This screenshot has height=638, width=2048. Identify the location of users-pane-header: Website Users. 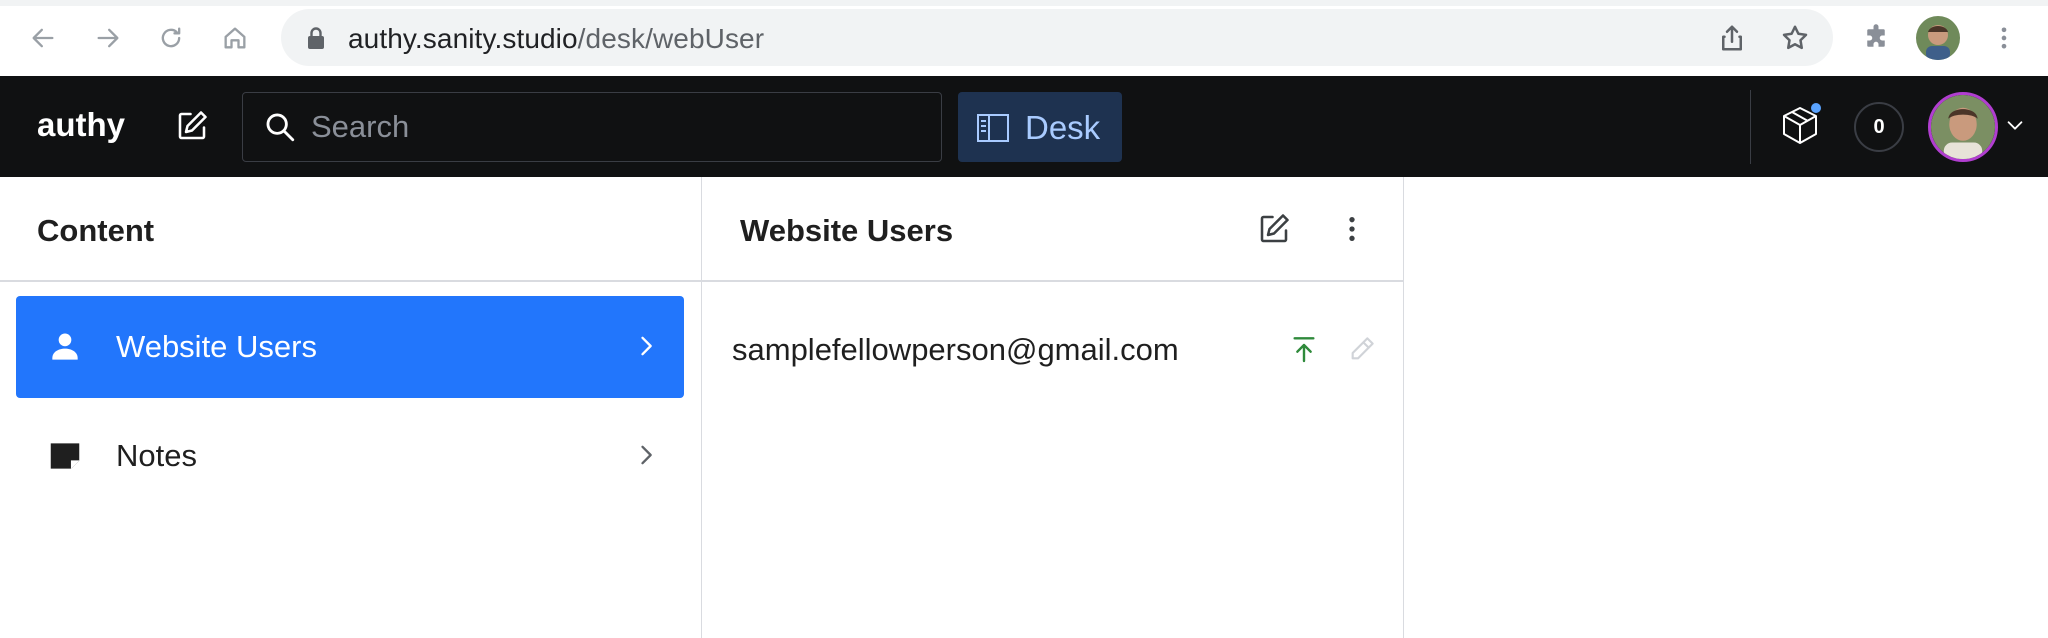
(1052, 229).